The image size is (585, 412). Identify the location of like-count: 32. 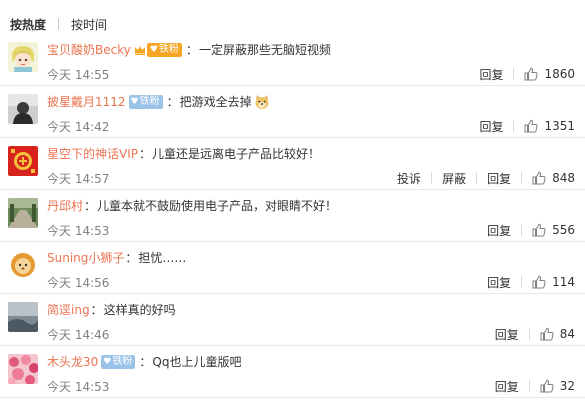
(567, 386).